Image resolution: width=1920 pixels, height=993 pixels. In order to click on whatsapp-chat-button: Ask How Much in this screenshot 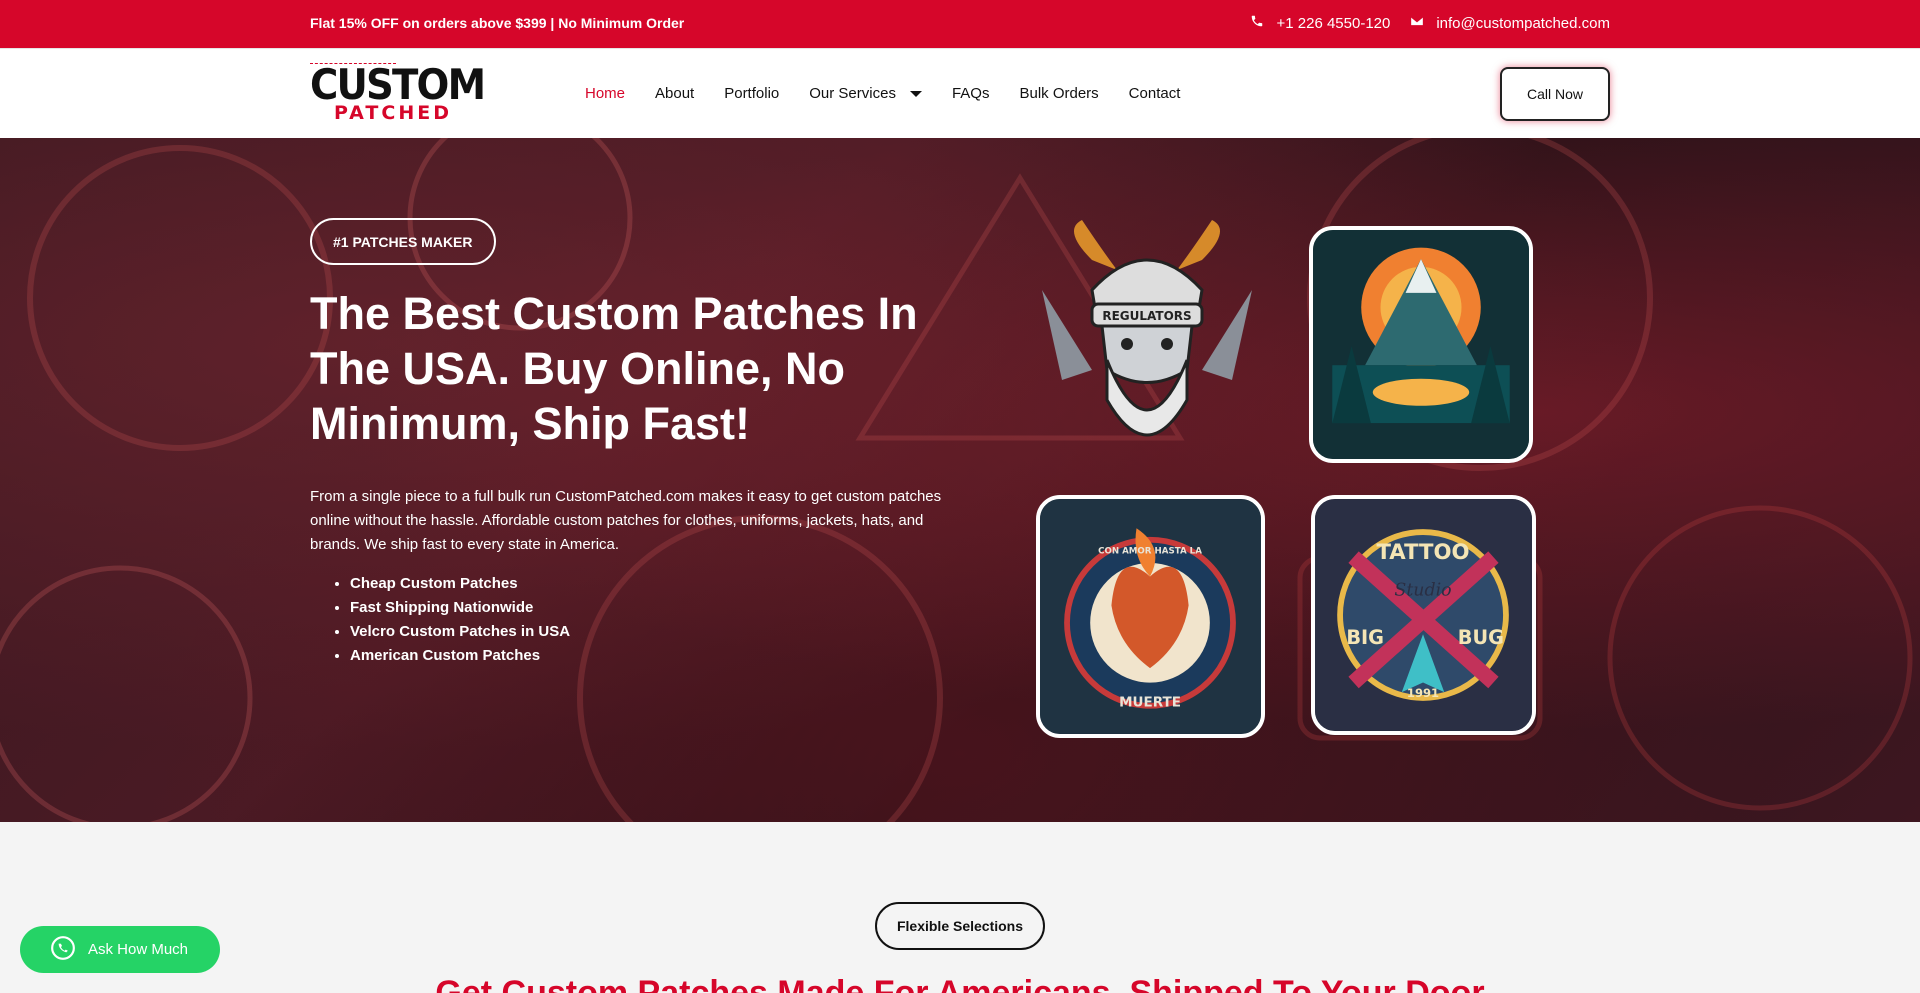, I will do `click(120, 949)`.